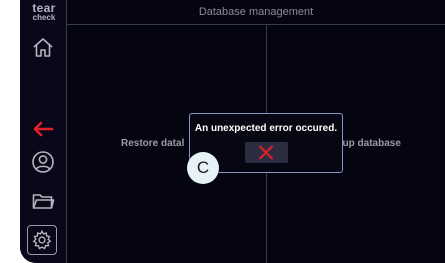 This screenshot has width=445, height=263. I want to click on close-icon, so click(266, 152).